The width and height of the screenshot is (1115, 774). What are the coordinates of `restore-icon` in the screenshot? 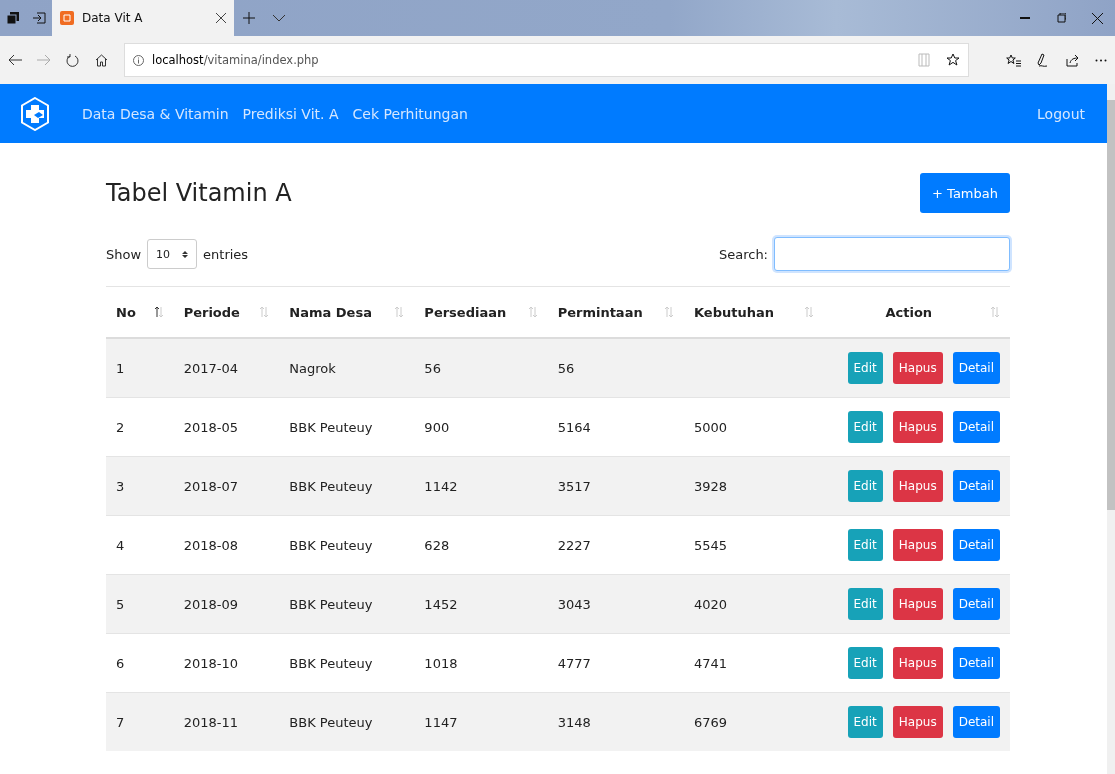 It's located at (1061, 18).